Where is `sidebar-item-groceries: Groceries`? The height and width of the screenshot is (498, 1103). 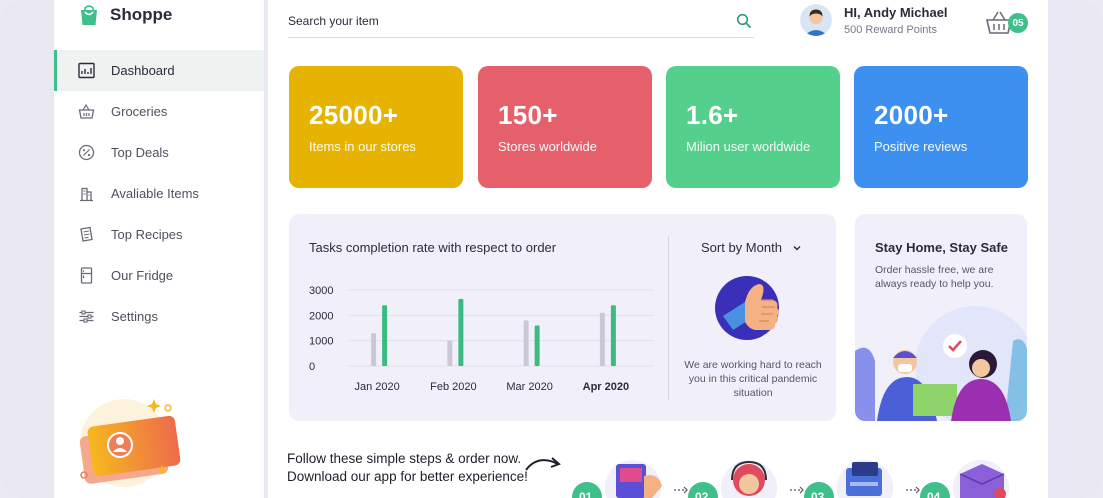 sidebar-item-groceries: Groceries is located at coordinates (159, 111).